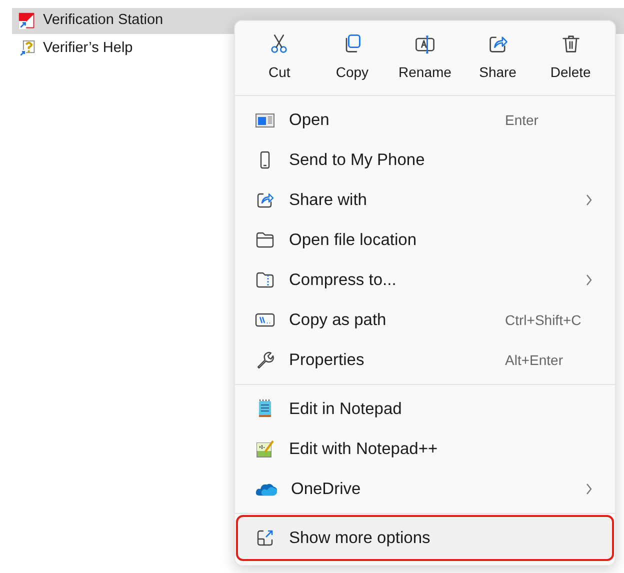  Describe the element at coordinates (279, 61) in the screenshot. I see `toolbar-button: Cut` at that location.